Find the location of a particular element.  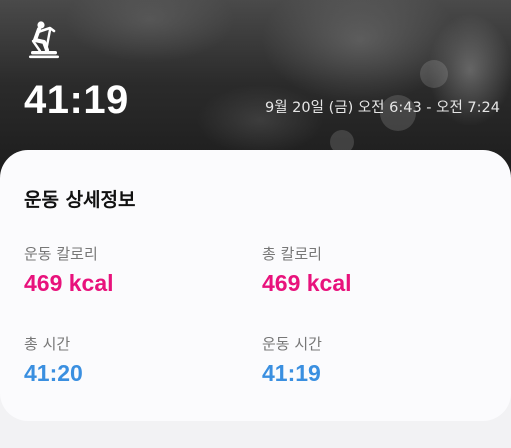

section-title: 운동 상세정보 is located at coordinates (80, 200).